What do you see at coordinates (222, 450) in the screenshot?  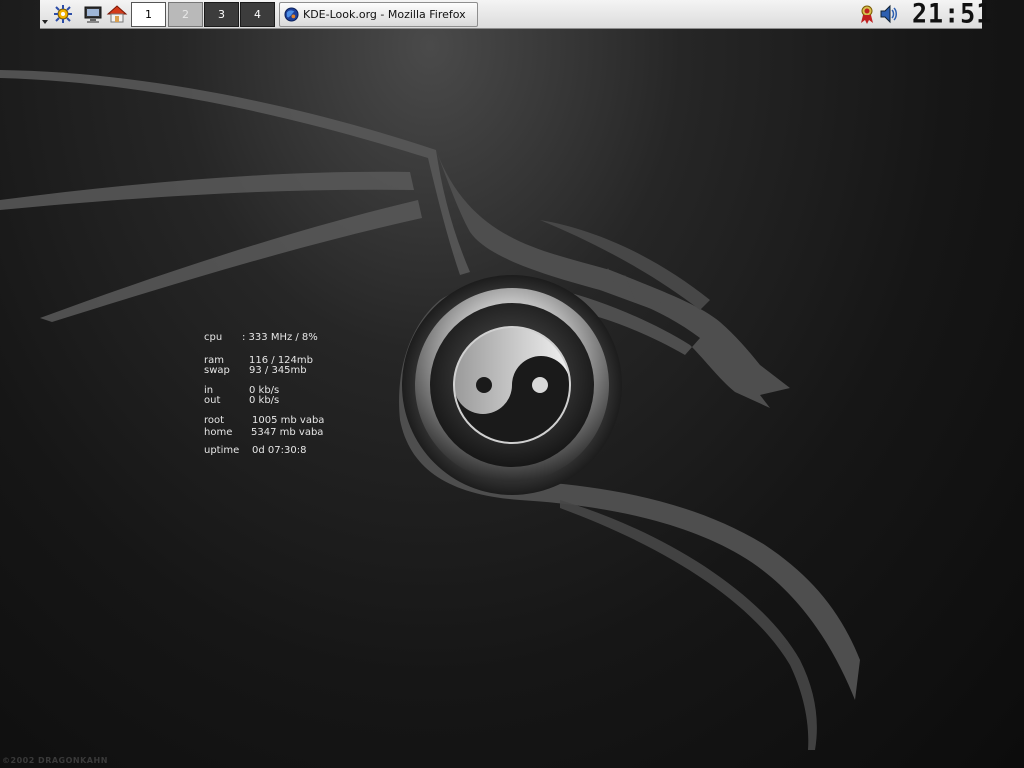 I see `monitor-label: uptime` at bounding box center [222, 450].